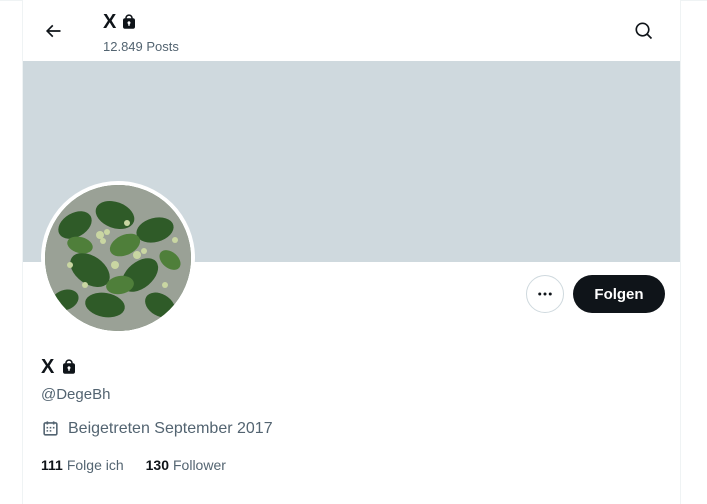 The height and width of the screenshot is (504, 707). What do you see at coordinates (120, 22) in the screenshot?
I see `header-title-row: X` at bounding box center [120, 22].